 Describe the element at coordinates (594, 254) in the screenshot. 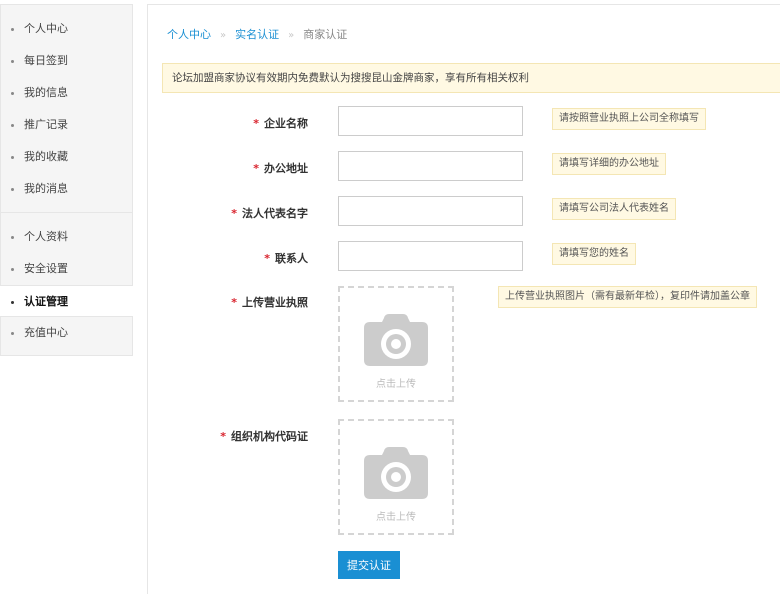

I see `contact-hint: 请填写您的姓名` at that location.